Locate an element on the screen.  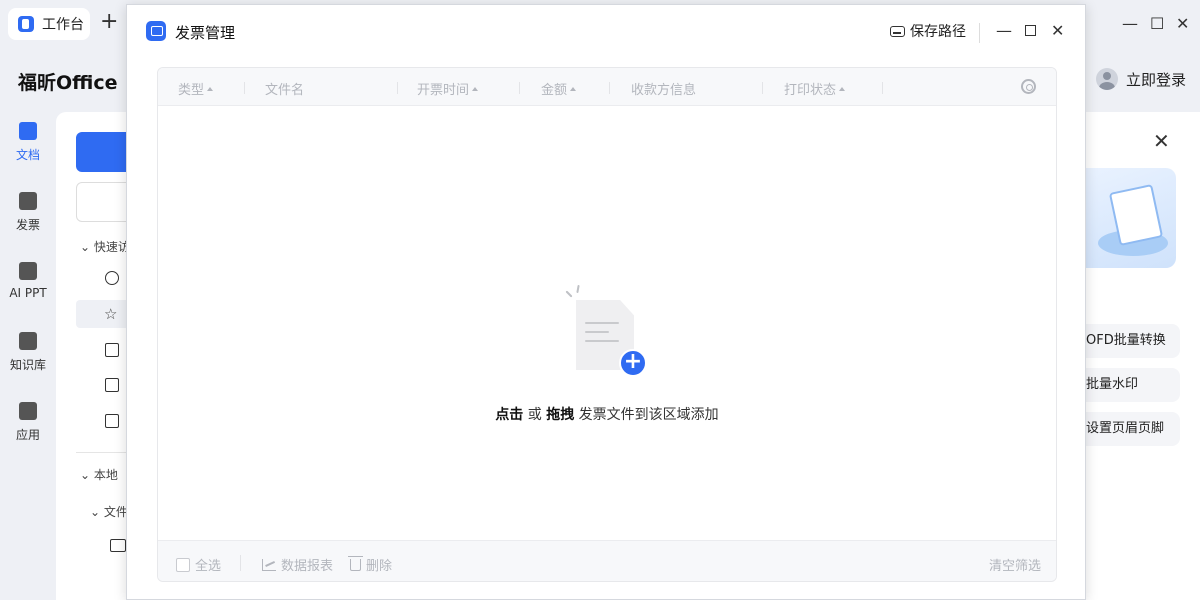
column-header-payee: 收款方信息 is located at coordinates (663, 88).